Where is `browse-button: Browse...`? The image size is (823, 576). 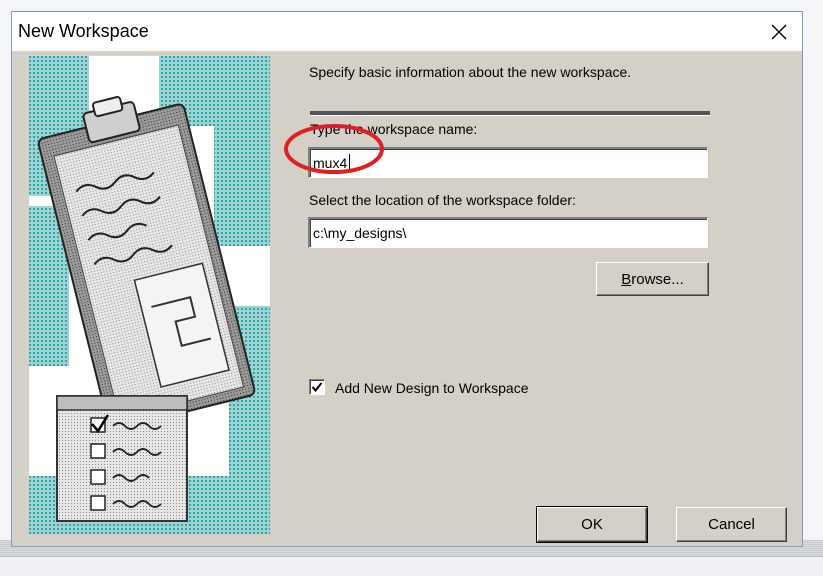 browse-button: Browse... is located at coordinates (652, 279).